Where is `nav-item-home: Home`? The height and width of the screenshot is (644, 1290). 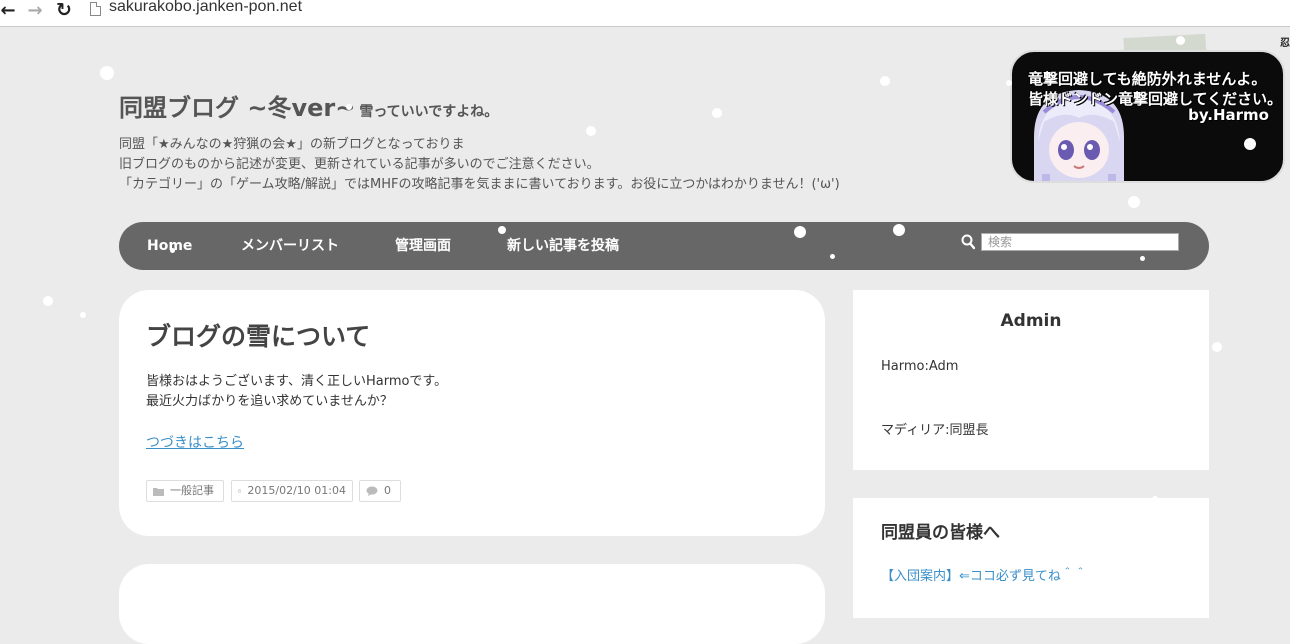
nav-item-home: Home is located at coordinates (169, 246).